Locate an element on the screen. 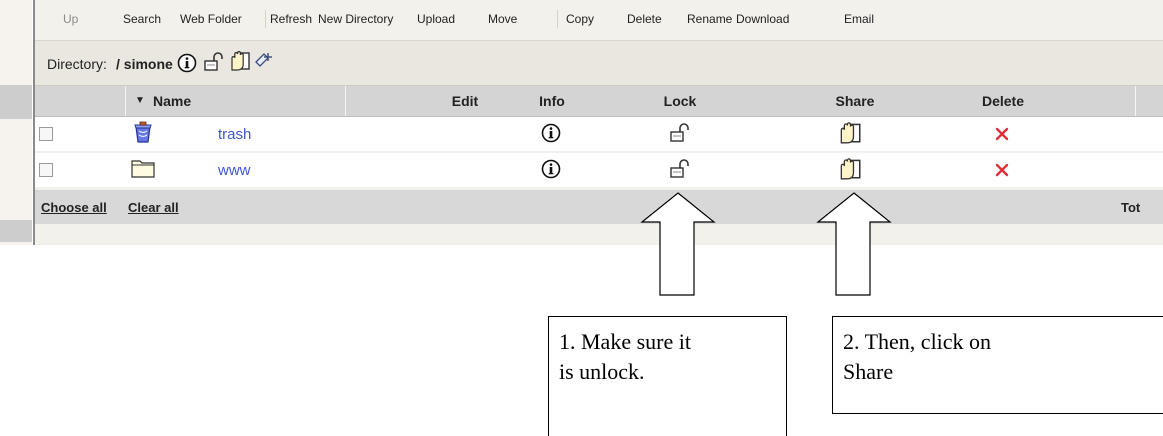  column-edit: Edit is located at coordinates (465, 101).